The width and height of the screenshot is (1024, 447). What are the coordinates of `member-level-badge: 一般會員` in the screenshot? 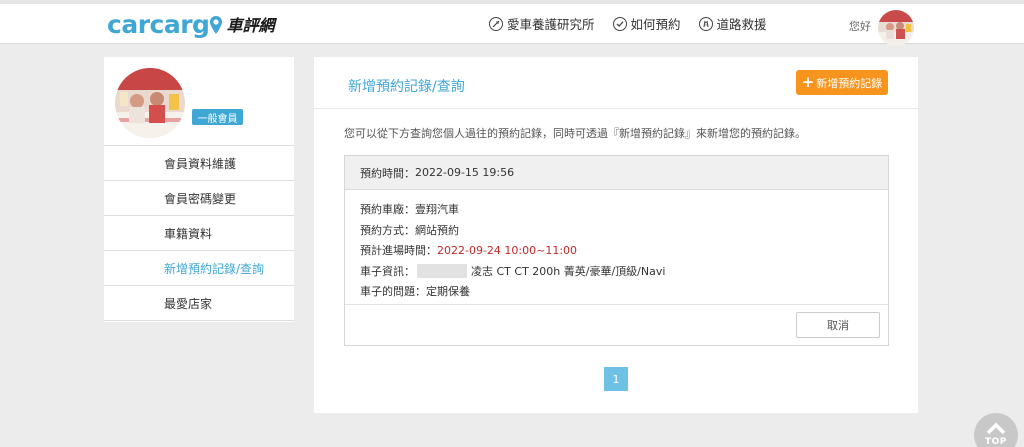 It's located at (217, 117).